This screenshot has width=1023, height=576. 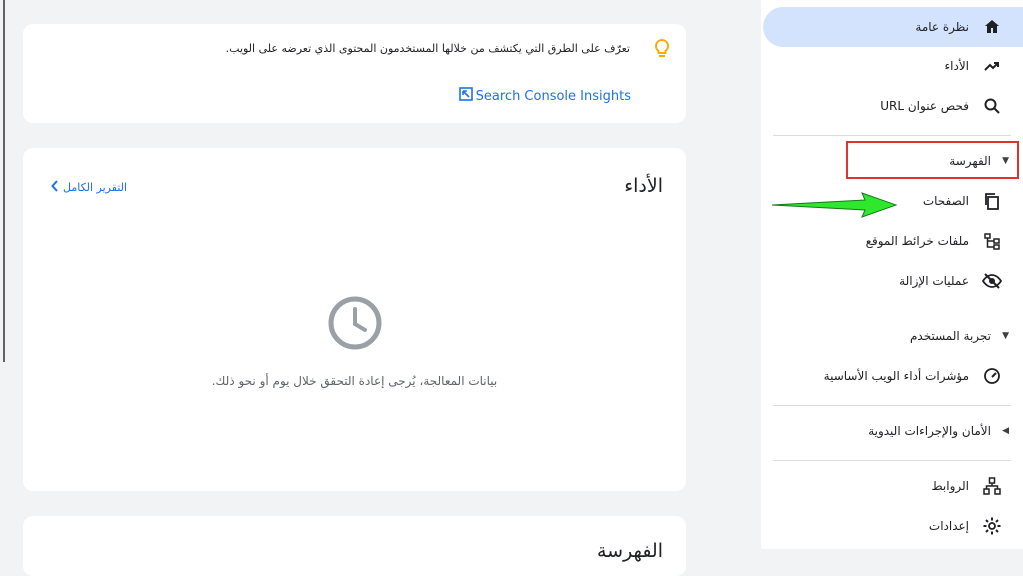 I want to click on sitemap-icon, so click(x=992, y=241).